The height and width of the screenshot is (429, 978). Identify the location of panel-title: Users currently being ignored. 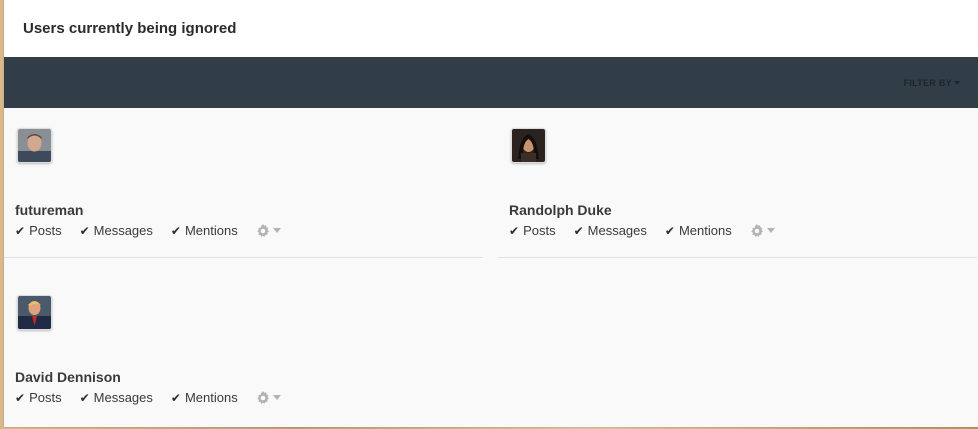
(130, 28).